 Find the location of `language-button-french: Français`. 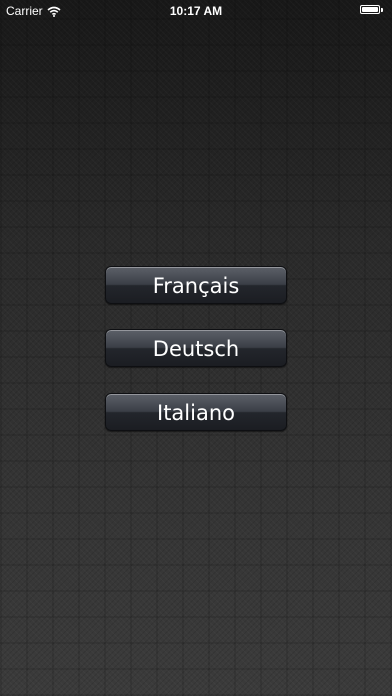

language-button-french: Français is located at coordinates (196, 285).